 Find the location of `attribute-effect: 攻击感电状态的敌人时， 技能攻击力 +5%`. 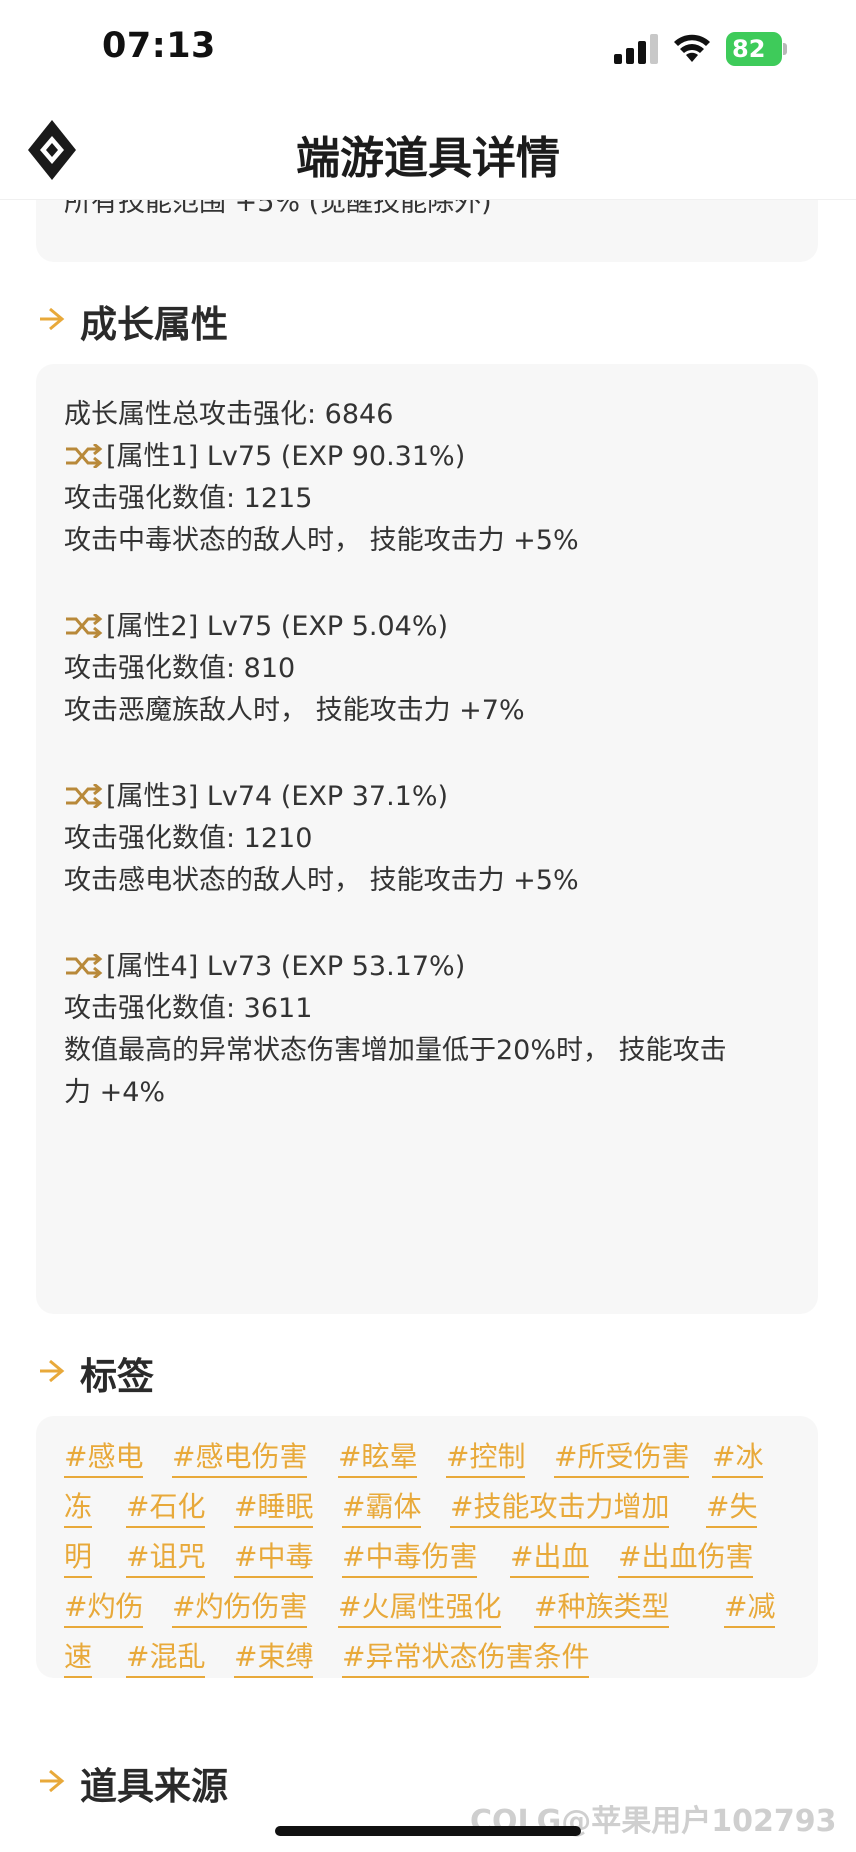

attribute-effect: 攻击感电状态的敌人时， 技能攻击力 +5% is located at coordinates (321, 880).